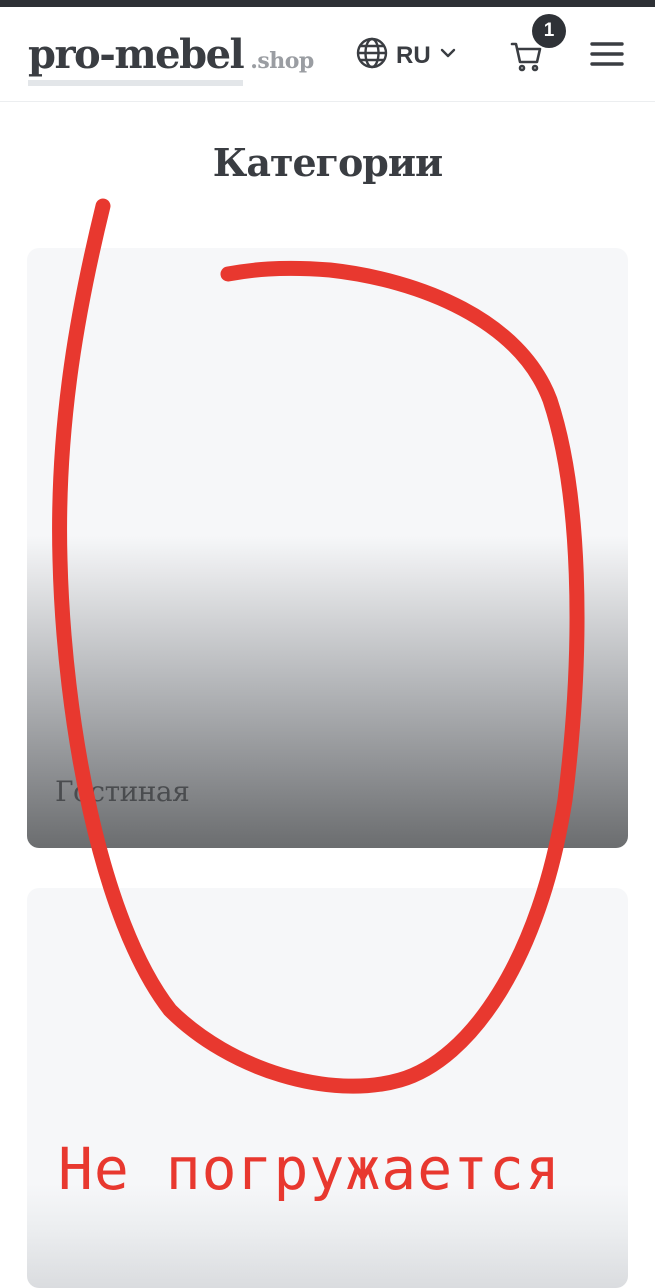  What do you see at coordinates (372, 55) in the screenshot?
I see `globe-icon` at bounding box center [372, 55].